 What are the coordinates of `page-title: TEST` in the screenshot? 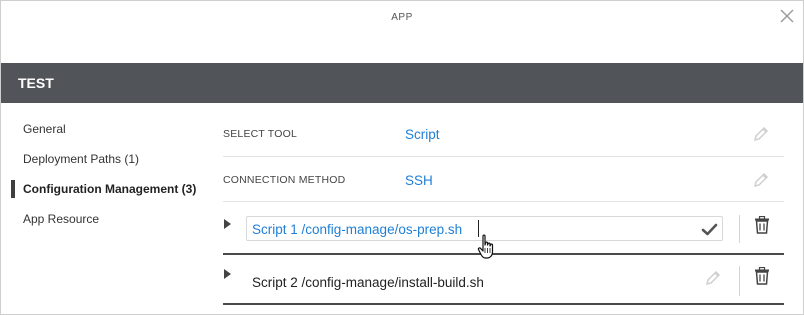 It's located at (36, 83).